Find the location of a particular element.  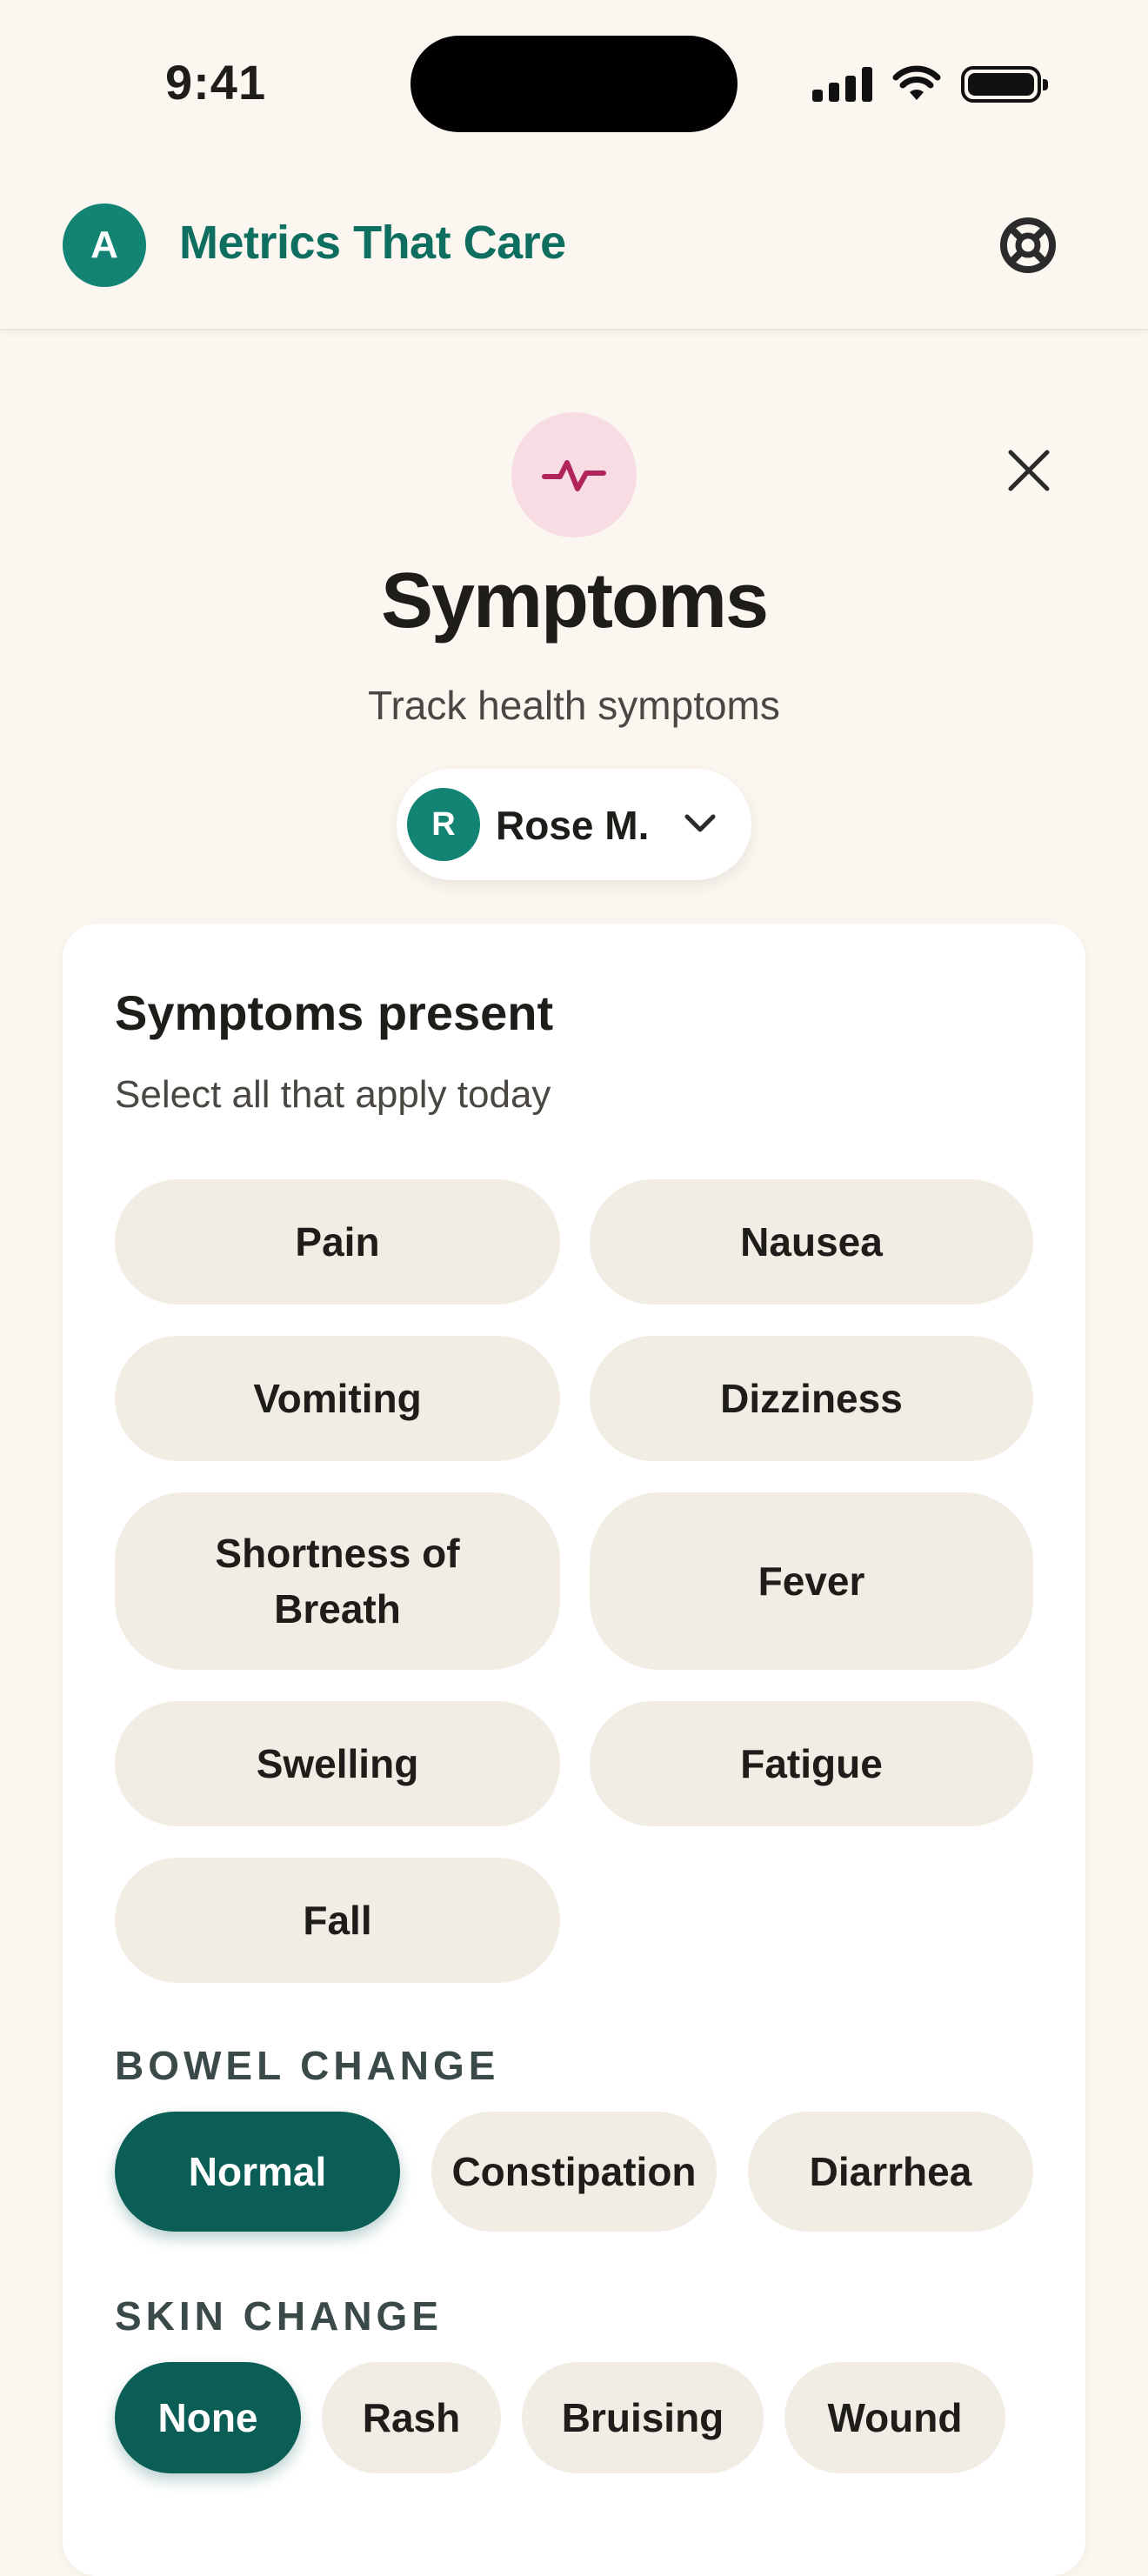

user-avatar: A is located at coordinates (105, 246).